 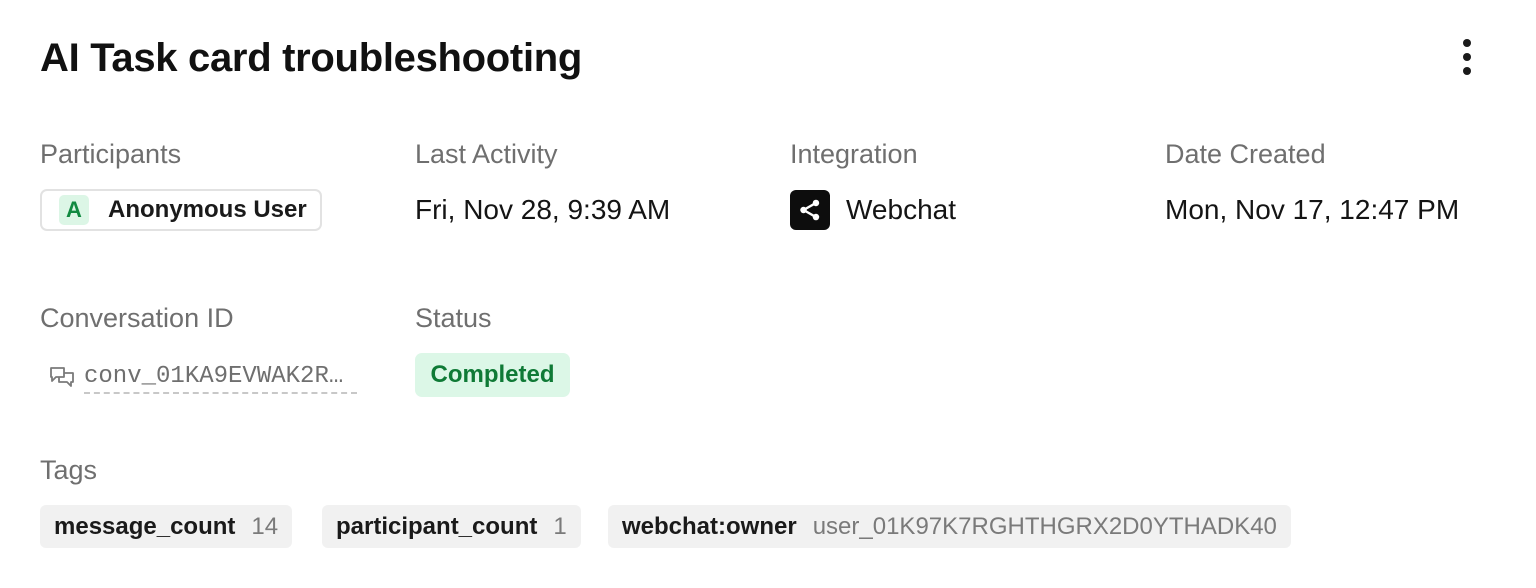 I want to click on integration-value: Webchat, so click(x=901, y=209).